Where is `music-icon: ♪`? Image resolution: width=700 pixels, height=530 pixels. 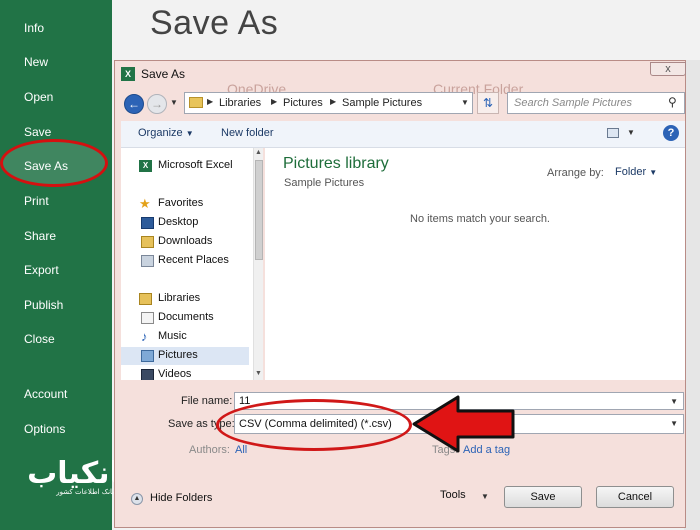 music-icon: ♪ is located at coordinates (144, 336).